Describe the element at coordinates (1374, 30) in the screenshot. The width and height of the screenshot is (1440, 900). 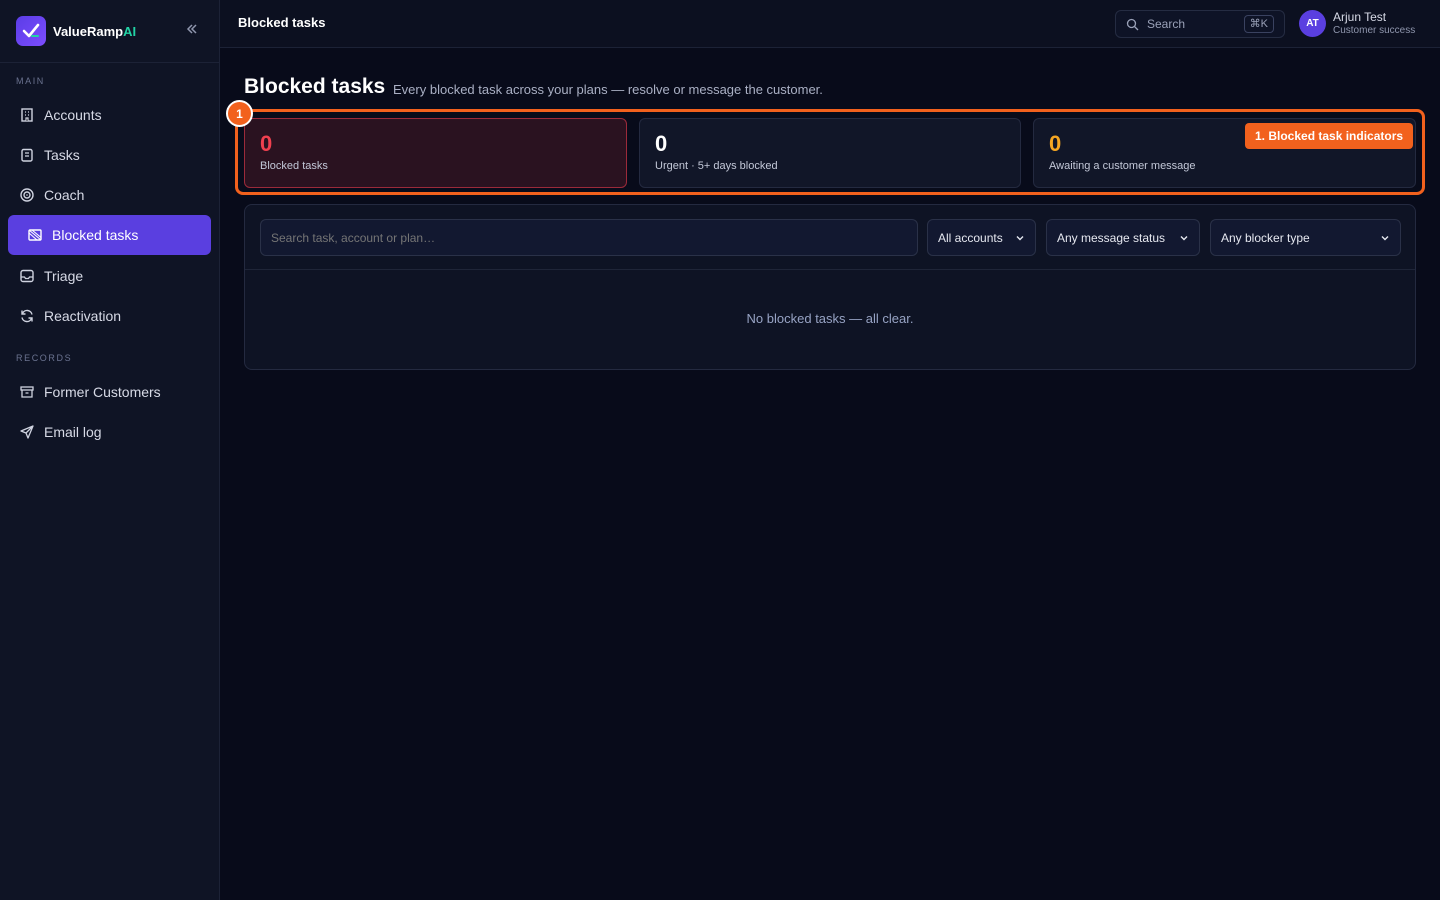
I see `user-role: Customer success` at that location.